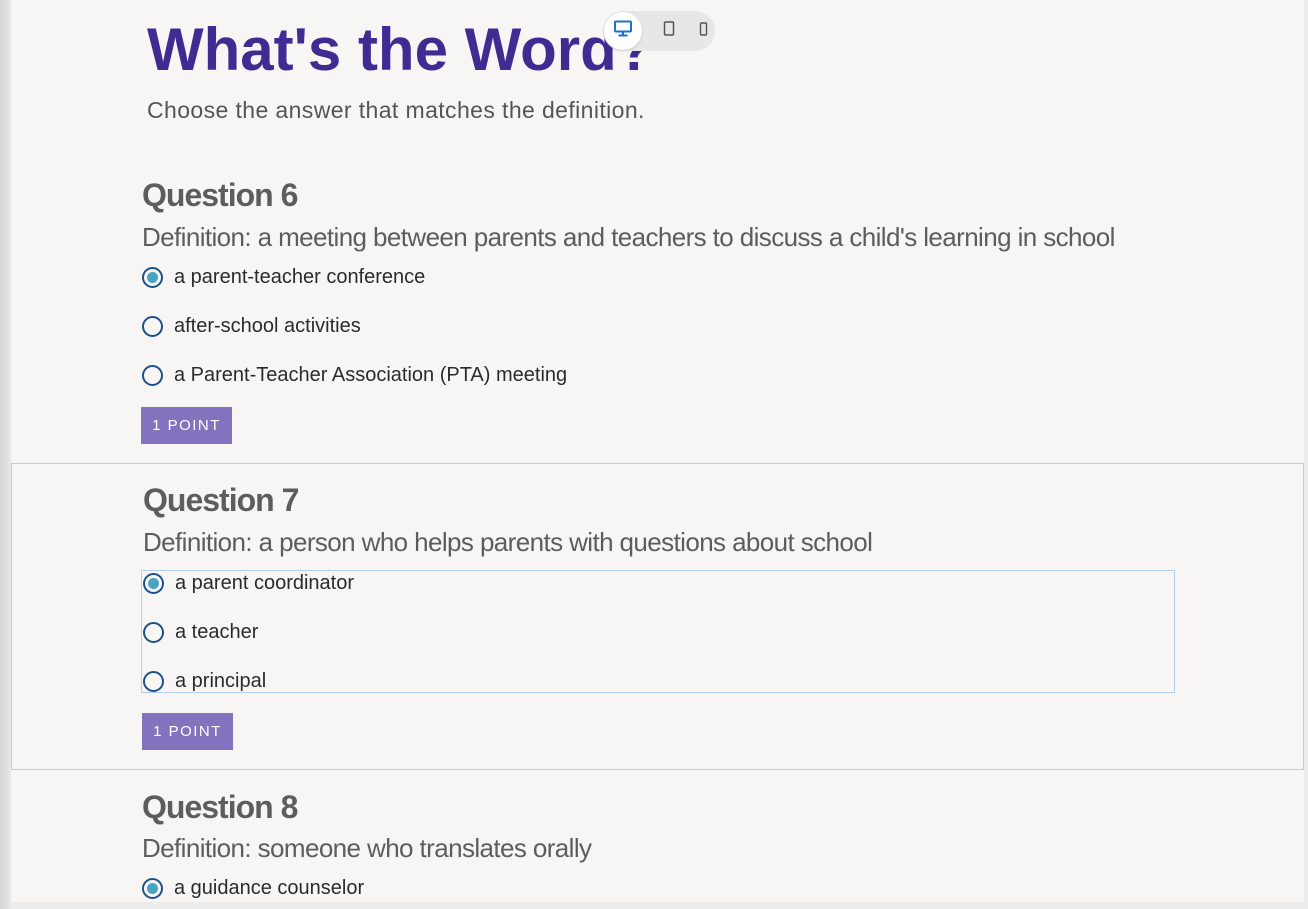 This screenshot has height=909, width=1308. I want to click on desktop-view-button, so click(623, 31).